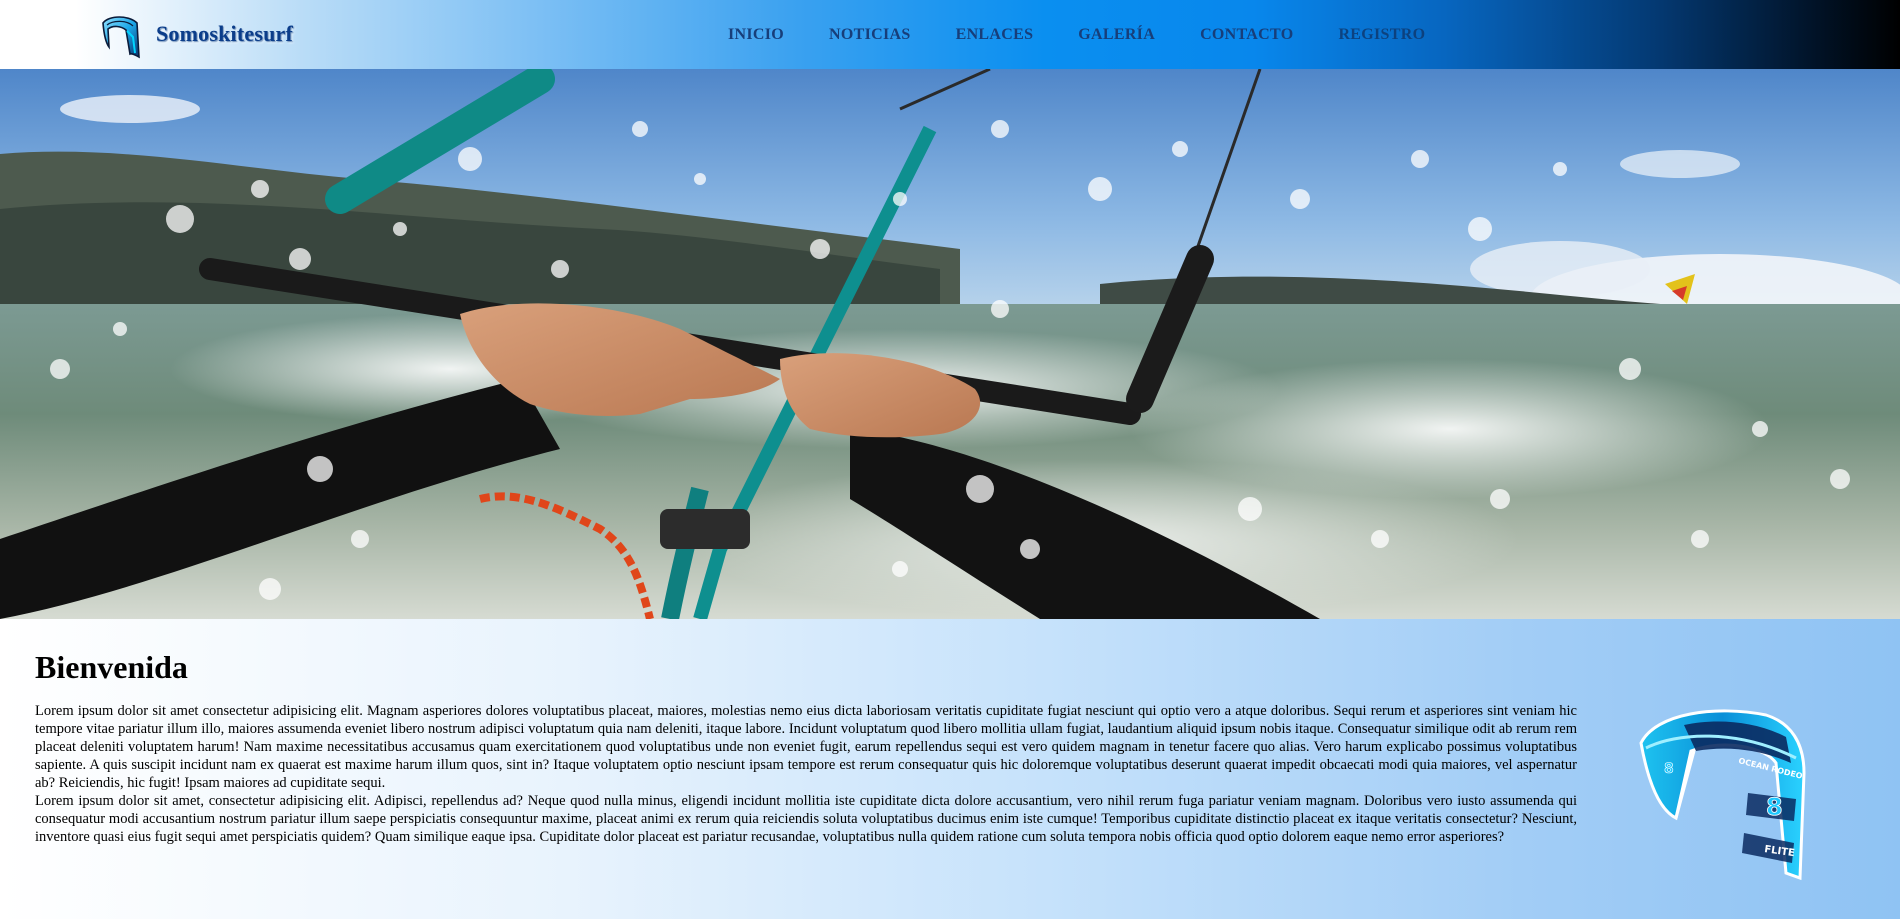  Describe the element at coordinates (225, 33) in the screenshot. I see `brand-name: Somoskitesurf` at that location.